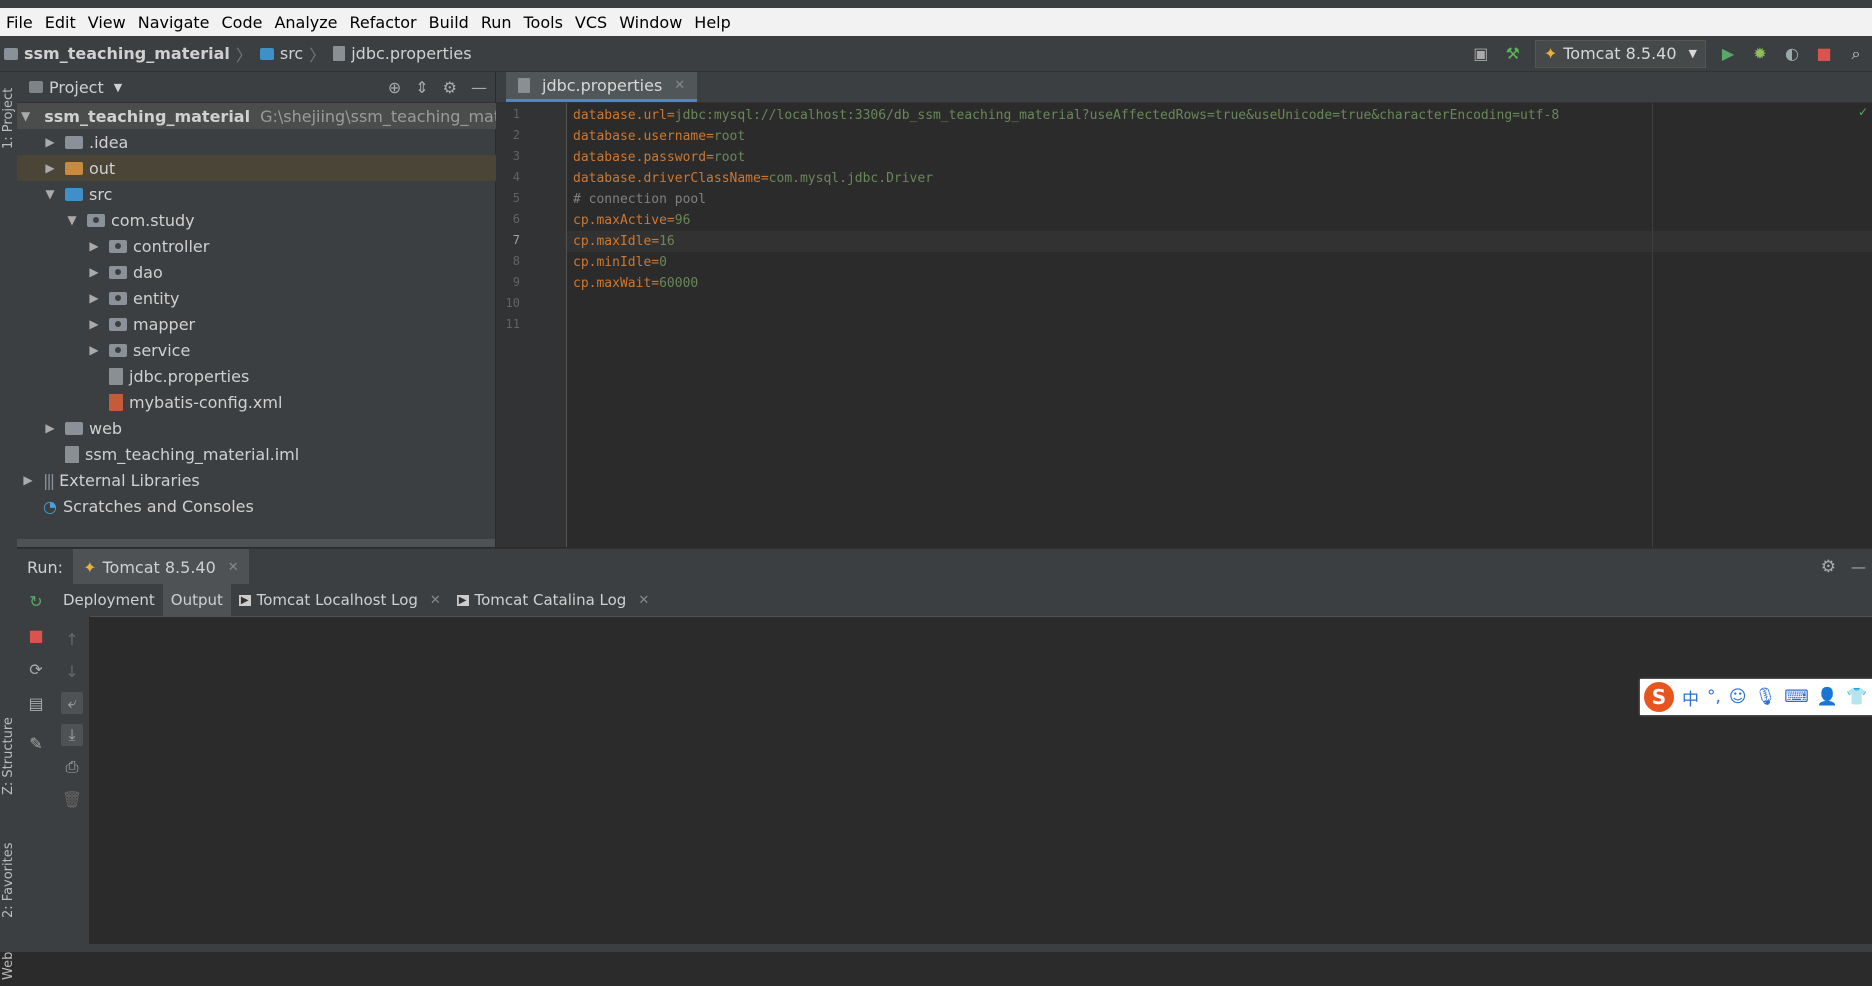 The image size is (1872, 986). What do you see at coordinates (269, 506) in the screenshot?
I see `tree-item-scratches: ◔ Scratches and Consoles` at bounding box center [269, 506].